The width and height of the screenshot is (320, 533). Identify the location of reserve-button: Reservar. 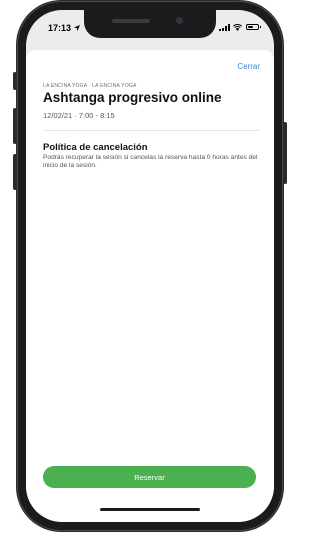
(149, 477).